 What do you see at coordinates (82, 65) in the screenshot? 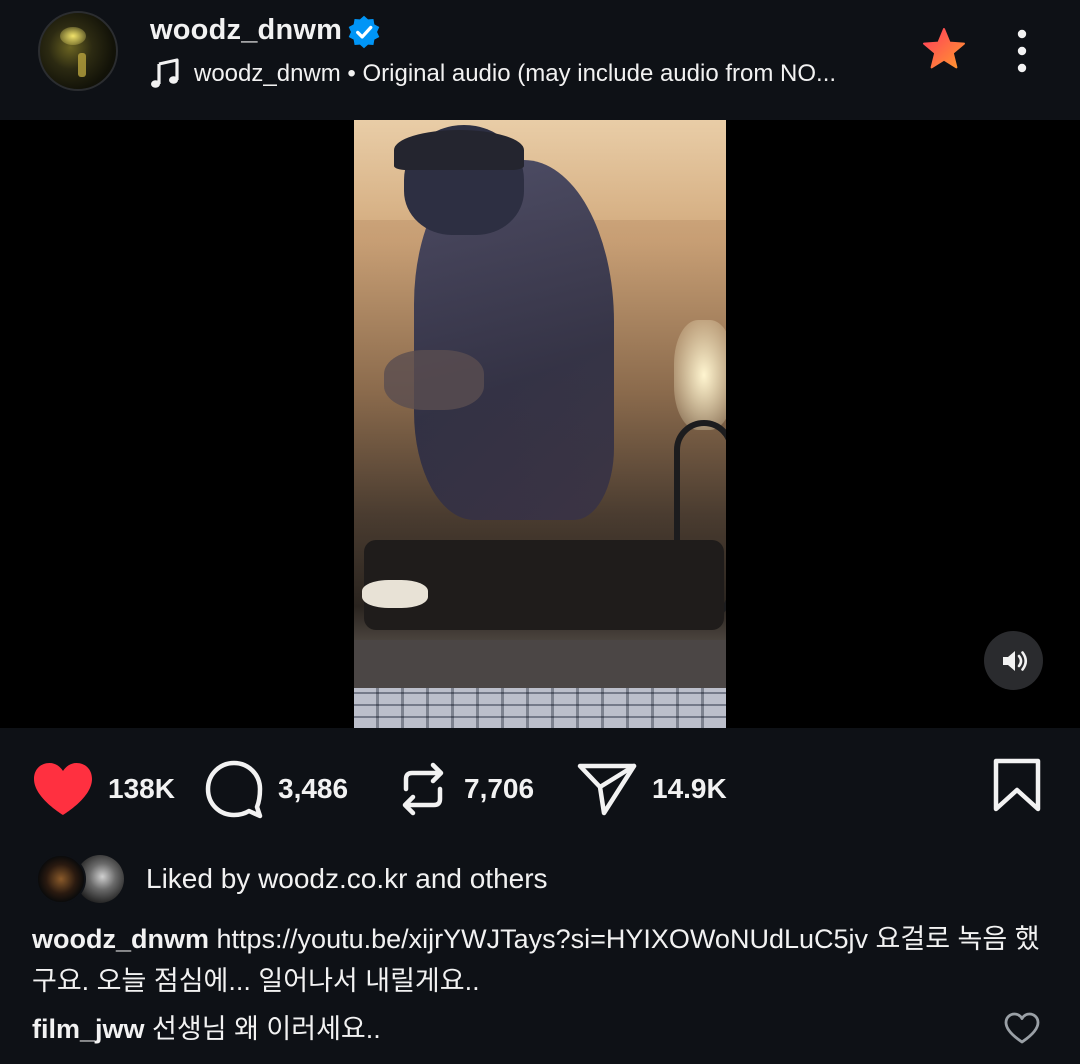
I see `avatar-figure` at bounding box center [82, 65].